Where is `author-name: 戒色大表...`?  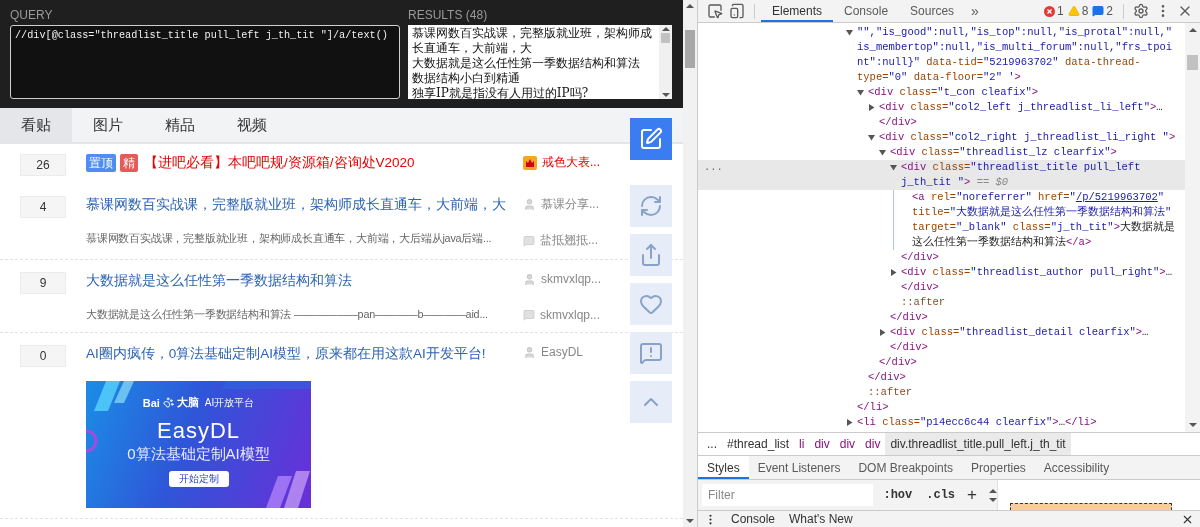
author-name: 戒色大表... is located at coordinates (571, 162).